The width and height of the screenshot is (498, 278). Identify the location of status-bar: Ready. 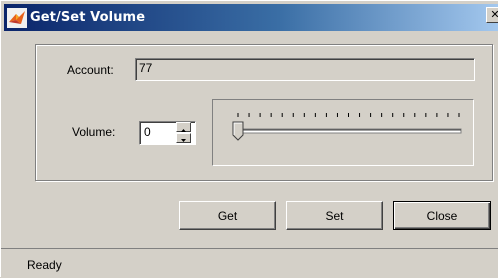
(249, 263).